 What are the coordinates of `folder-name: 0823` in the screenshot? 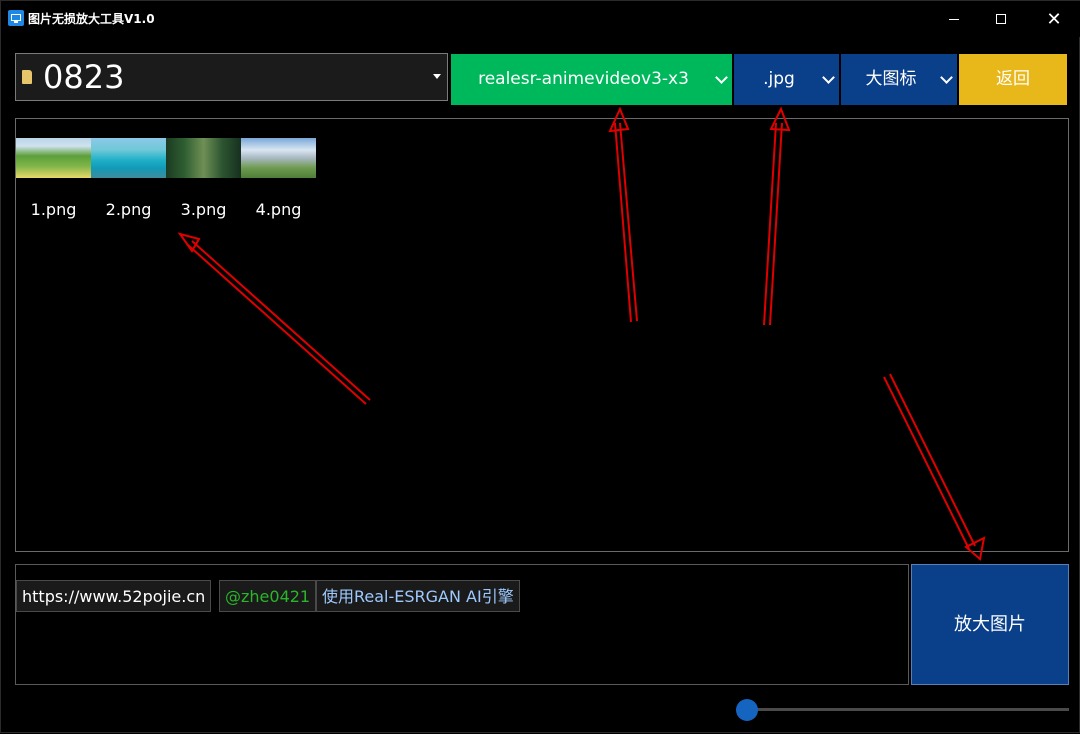 It's located at (84, 77).